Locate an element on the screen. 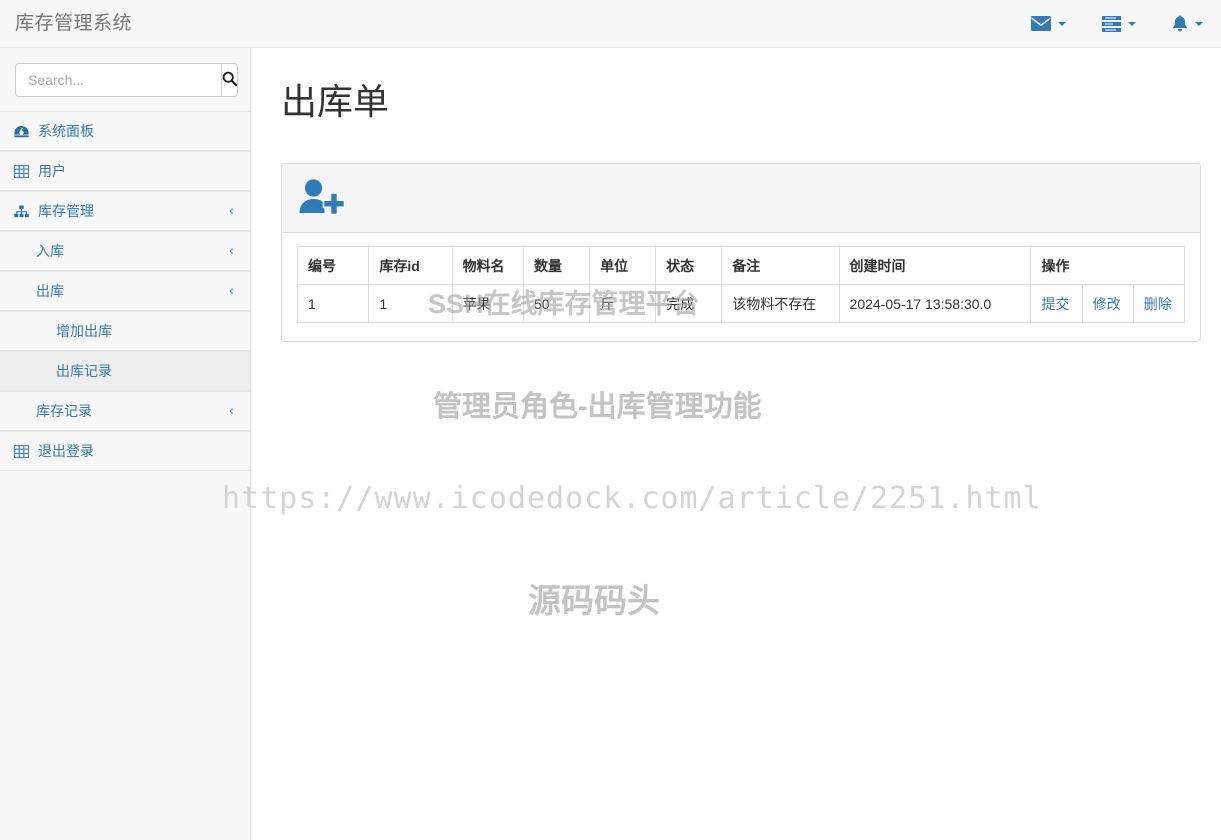  messages-dropdown is located at coordinates (1048, 23).